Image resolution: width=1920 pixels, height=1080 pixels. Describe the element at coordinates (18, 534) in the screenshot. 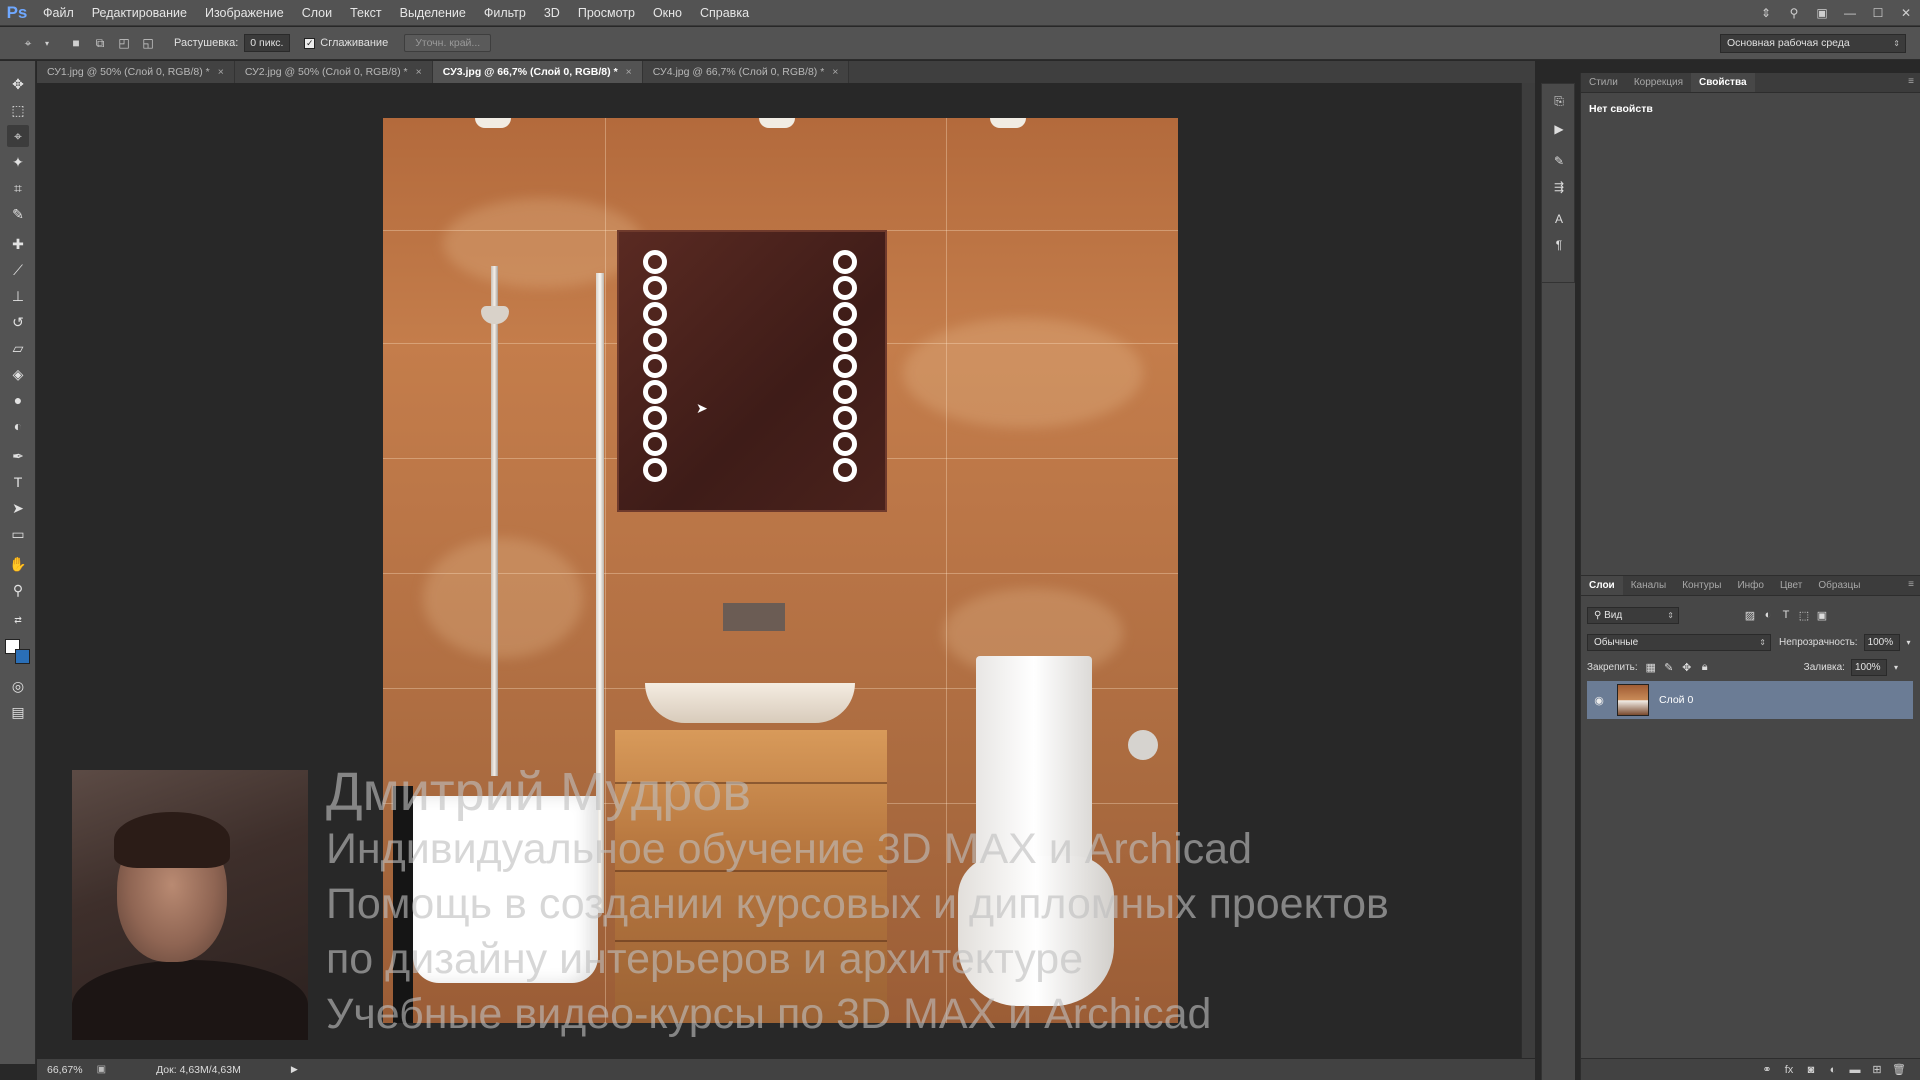

I see `rectangle-icon: ▭` at that location.